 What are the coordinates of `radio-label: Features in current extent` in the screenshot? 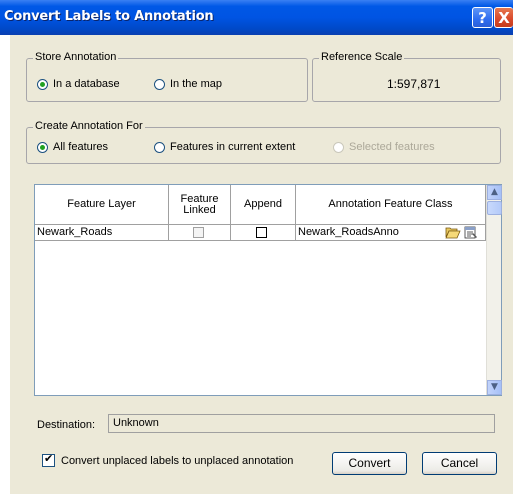 It's located at (233, 147).